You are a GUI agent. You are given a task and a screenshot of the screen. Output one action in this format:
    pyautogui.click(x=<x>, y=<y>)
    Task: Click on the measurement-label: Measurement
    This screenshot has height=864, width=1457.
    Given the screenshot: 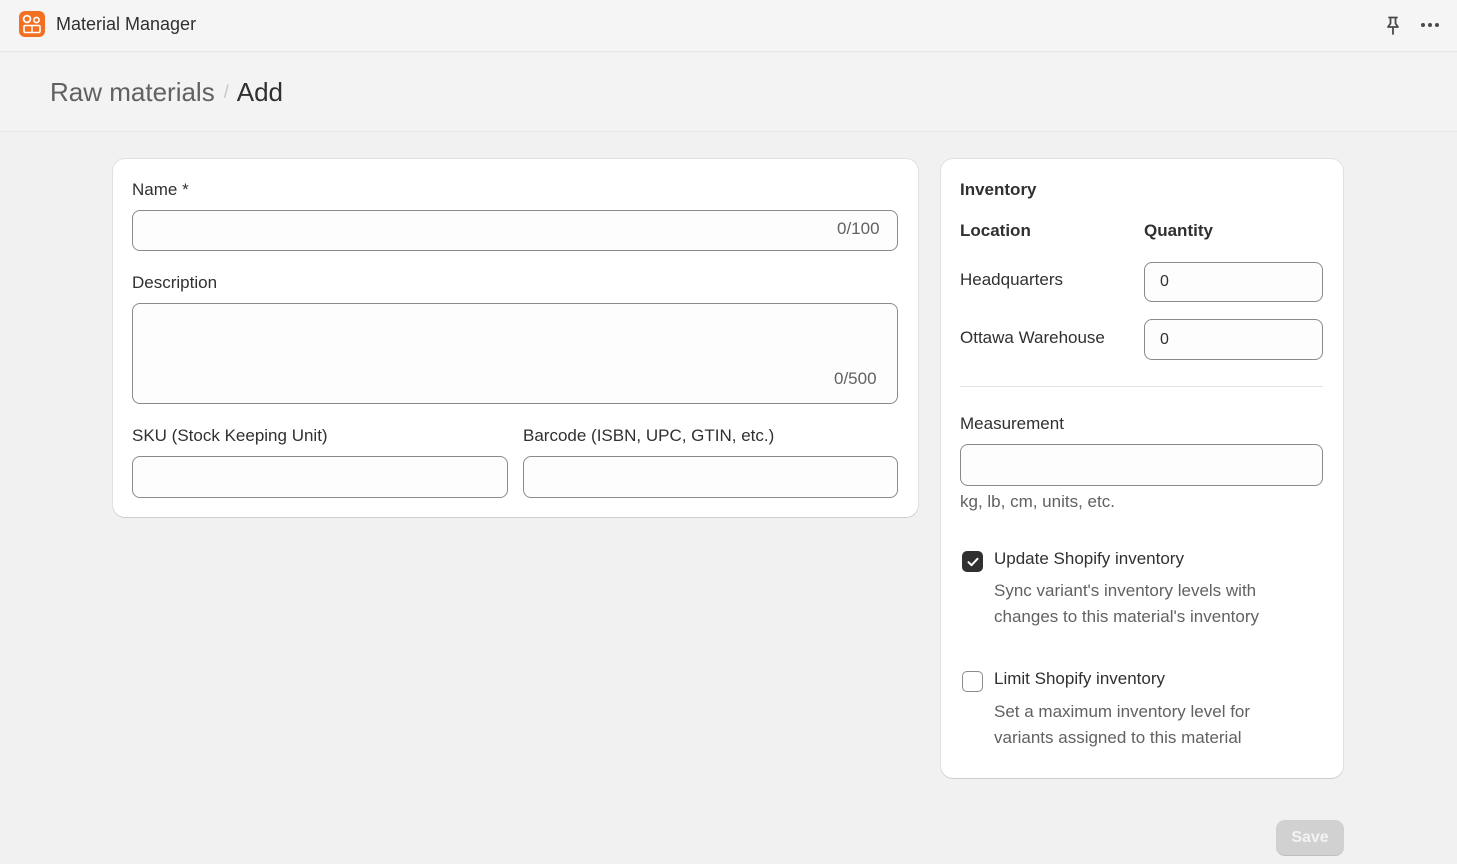 What is the action you would take?
    pyautogui.click(x=1012, y=423)
    